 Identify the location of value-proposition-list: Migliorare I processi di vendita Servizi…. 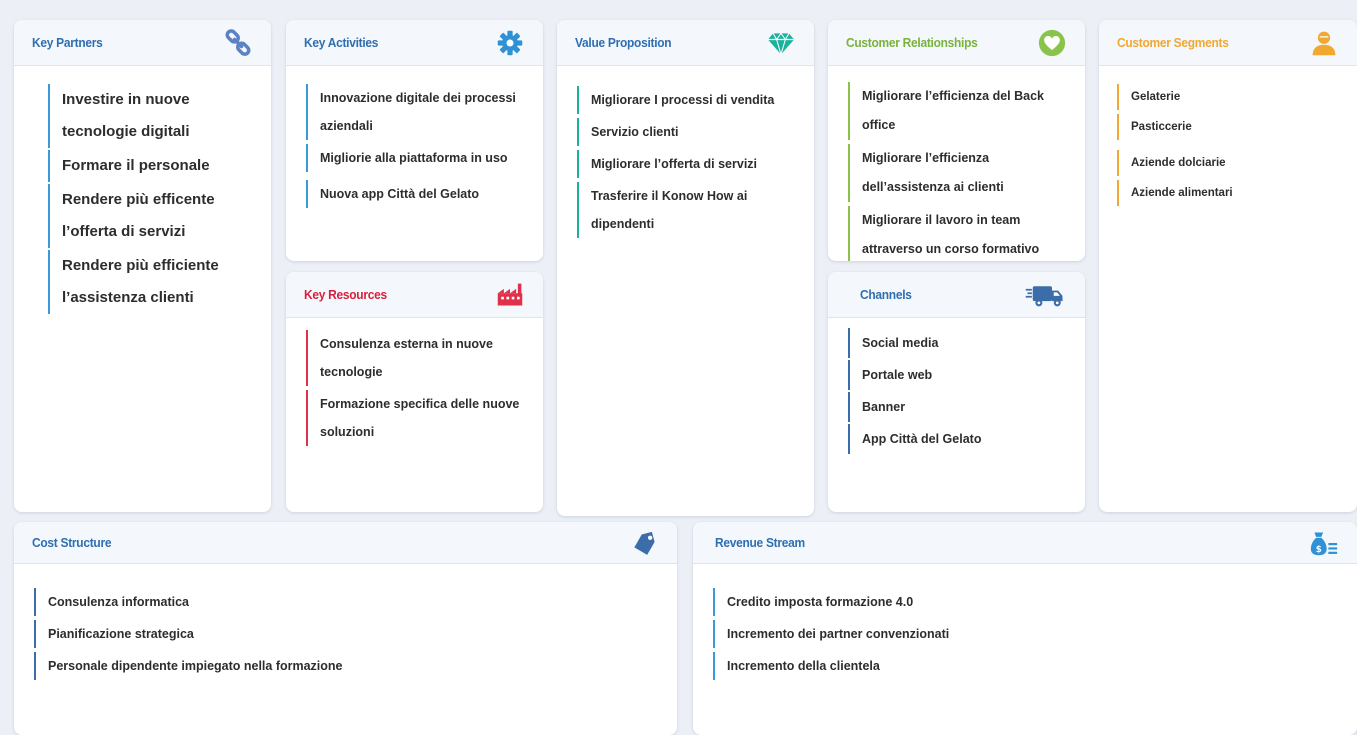
(685, 152).